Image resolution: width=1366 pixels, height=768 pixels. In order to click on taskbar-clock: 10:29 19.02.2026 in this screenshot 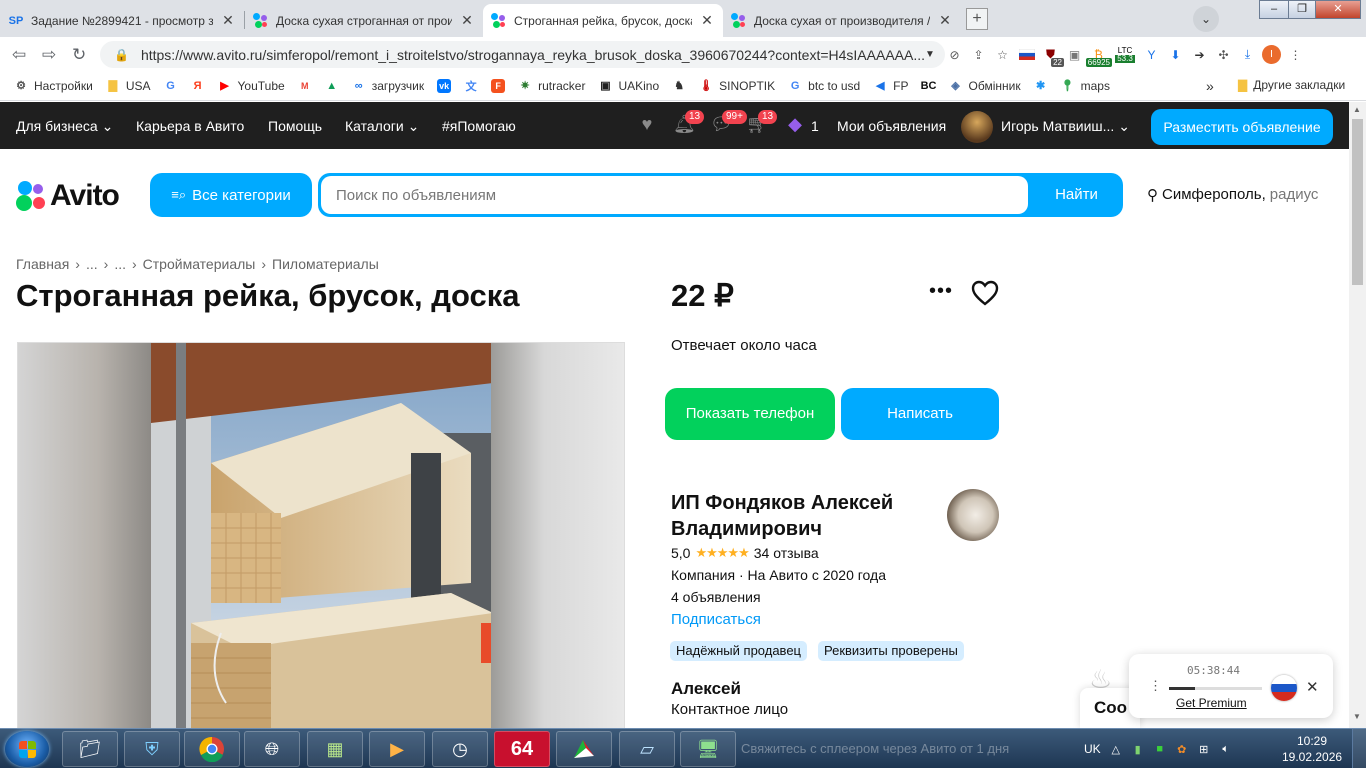, I will do `click(1312, 749)`.